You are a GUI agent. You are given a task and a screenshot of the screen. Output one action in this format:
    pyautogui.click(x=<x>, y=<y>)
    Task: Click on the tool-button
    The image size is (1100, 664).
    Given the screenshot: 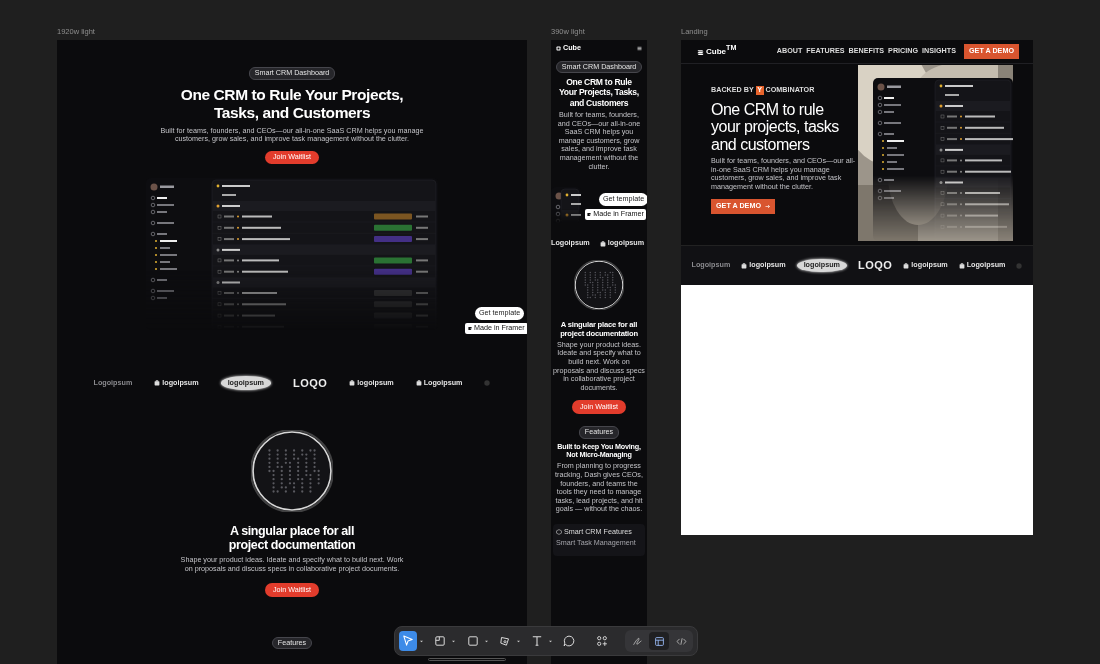 What is the action you would take?
    pyautogui.click(x=408, y=641)
    